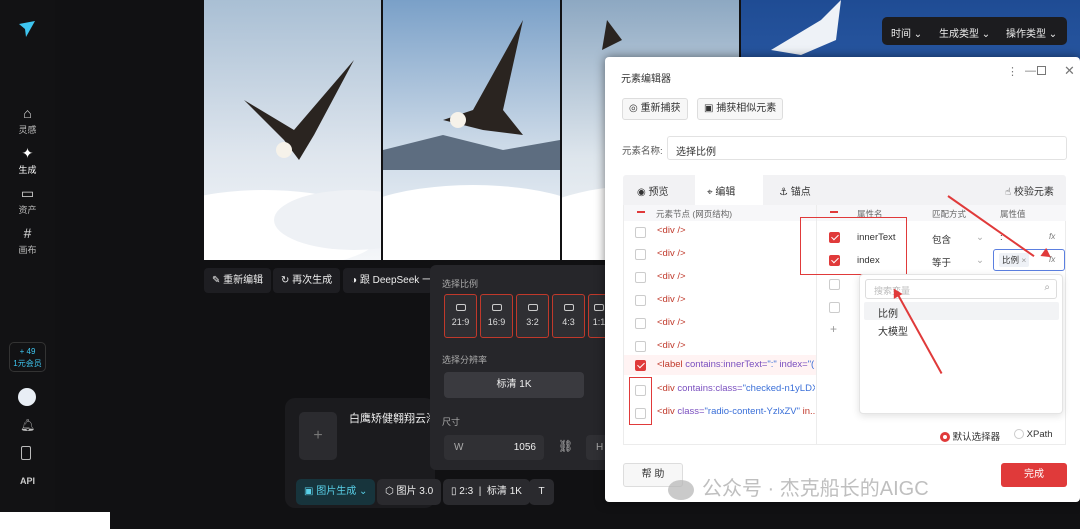 The width and height of the screenshot is (1080, 529). What do you see at coordinates (958, 239) in the screenshot?
I see `match-select: 包含 ⌄` at bounding box center [958, 239].